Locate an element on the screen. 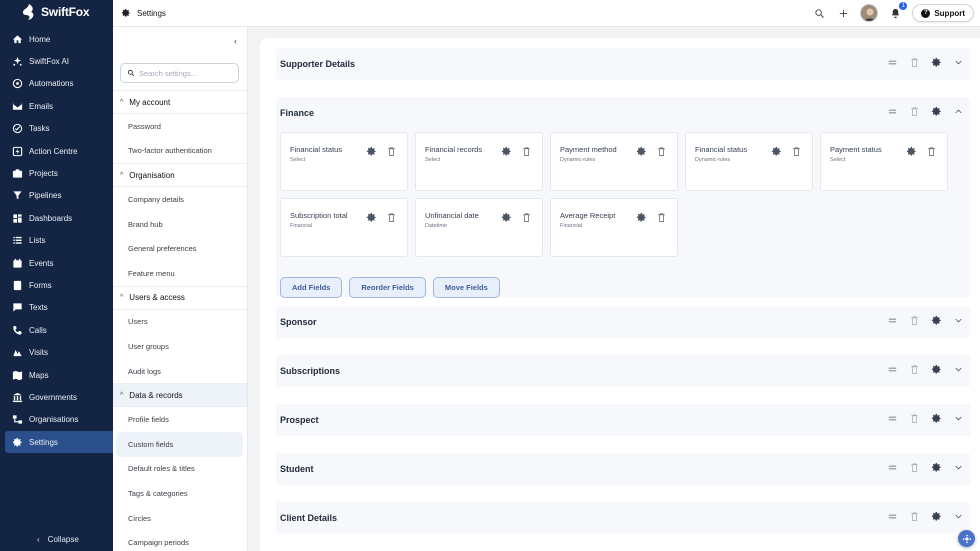 This screenshot has width=980, height=551. add-button is located at coordinates (843, 13).